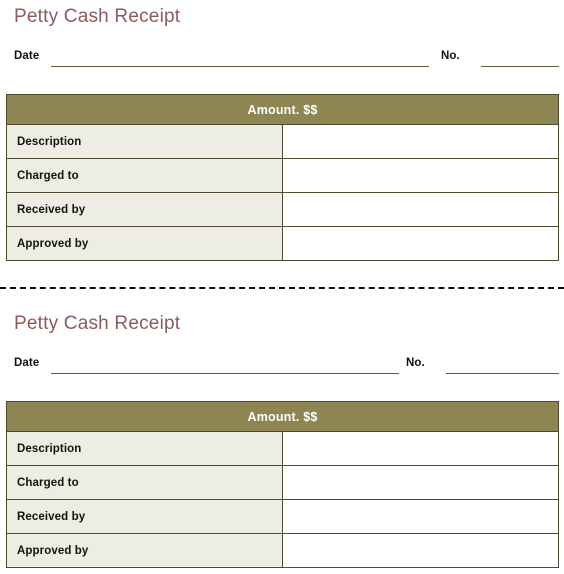  I want to click on receipt-meta-row-2: Date No., so click(282, 368).